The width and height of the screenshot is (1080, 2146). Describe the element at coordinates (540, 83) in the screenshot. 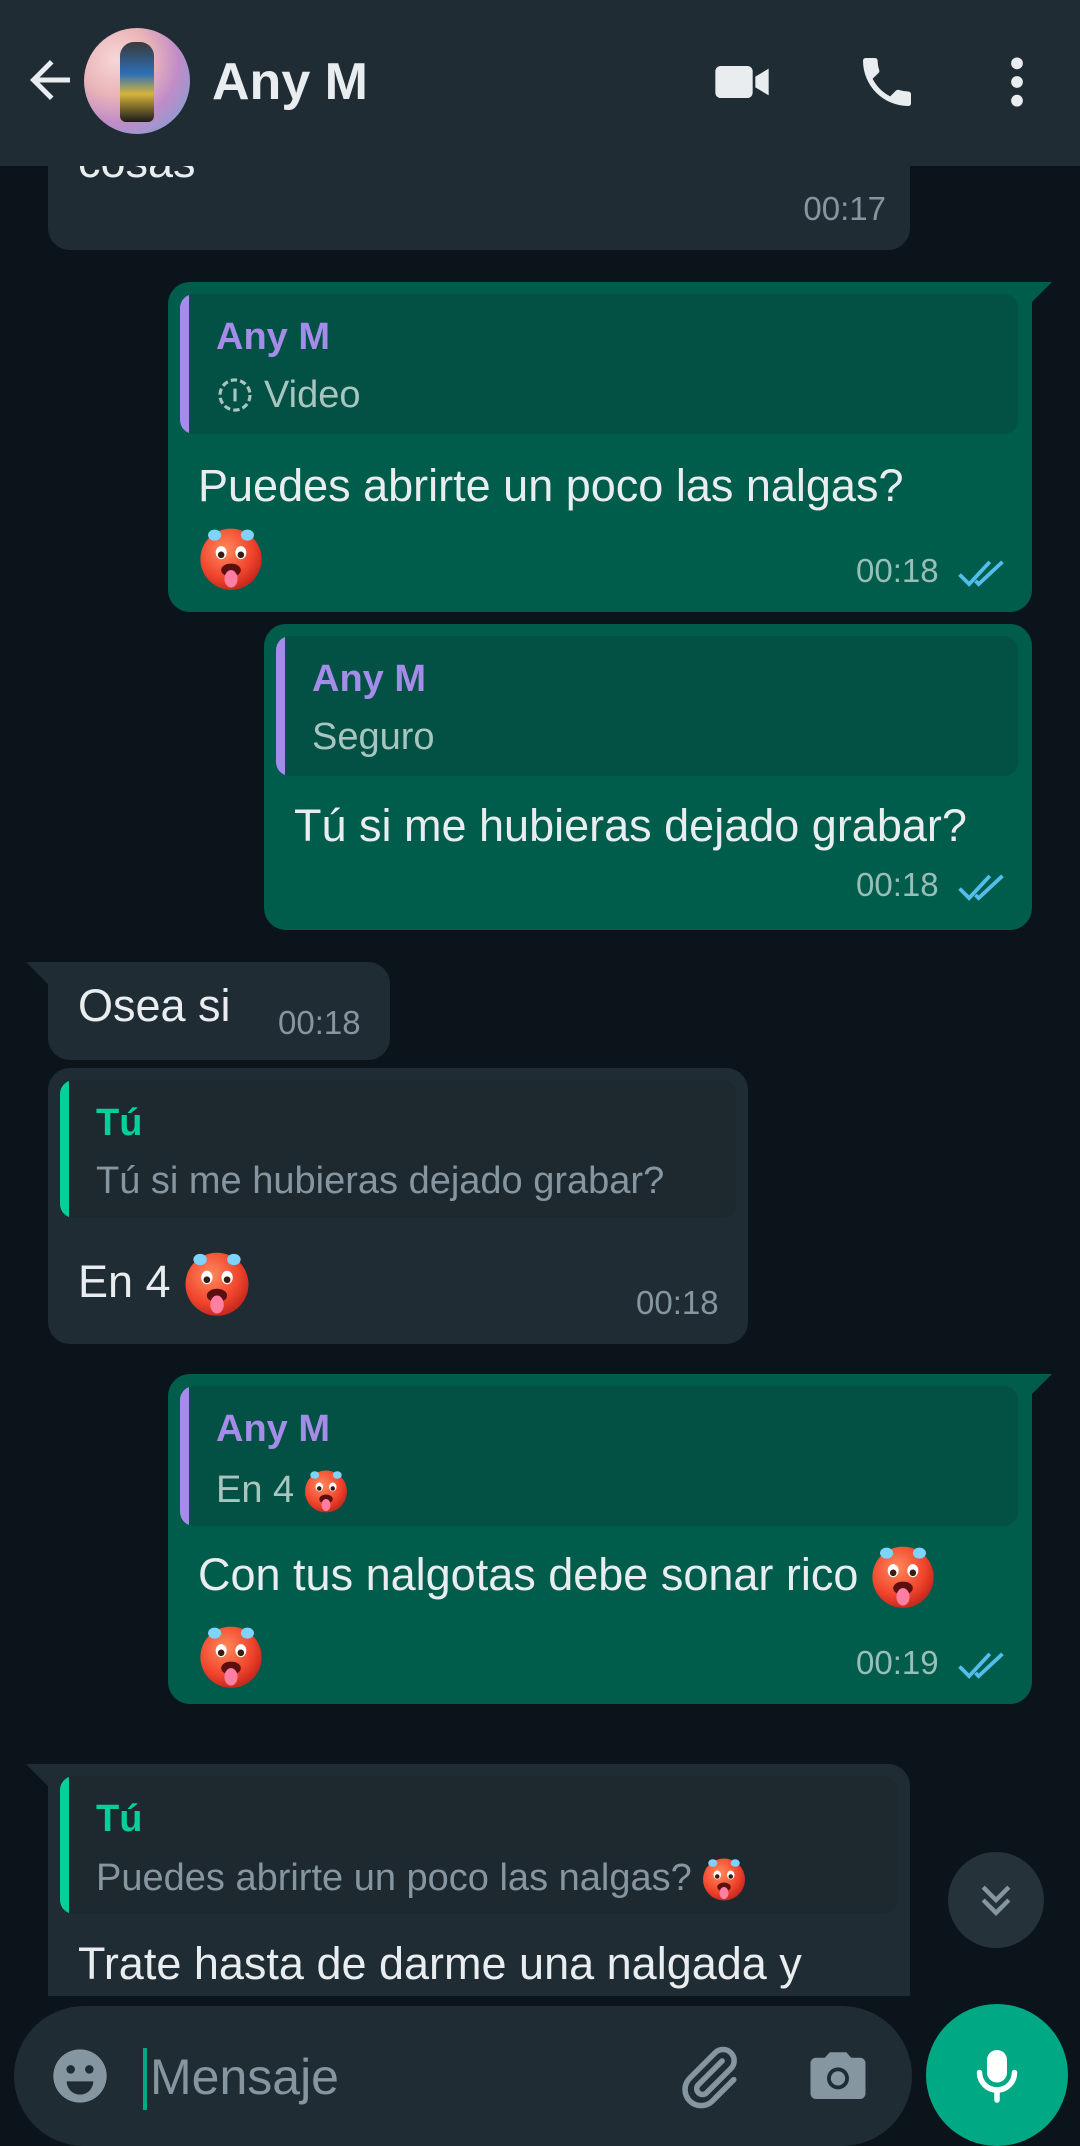

I see `chat-header: Any M` at that location.